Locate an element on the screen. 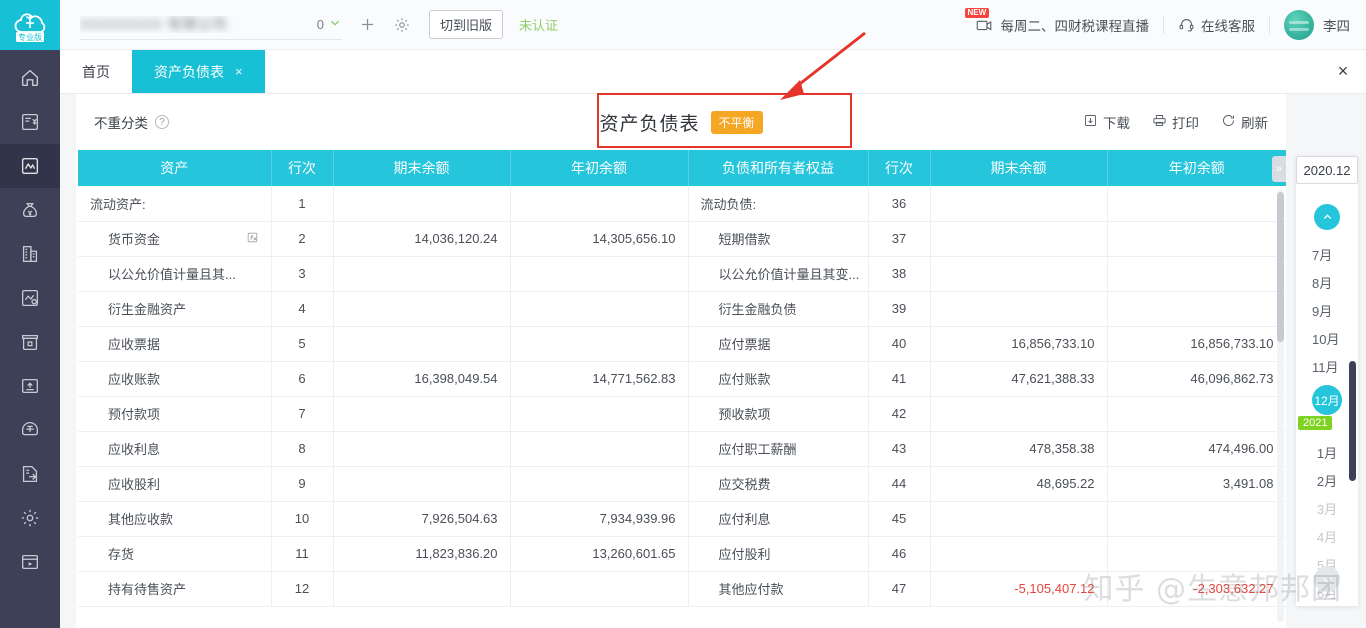 Image resolution: width=1366 pixels, height=628 pixels. liability-end-balance: 48,695.22 is located at coordinates (1019, 484).